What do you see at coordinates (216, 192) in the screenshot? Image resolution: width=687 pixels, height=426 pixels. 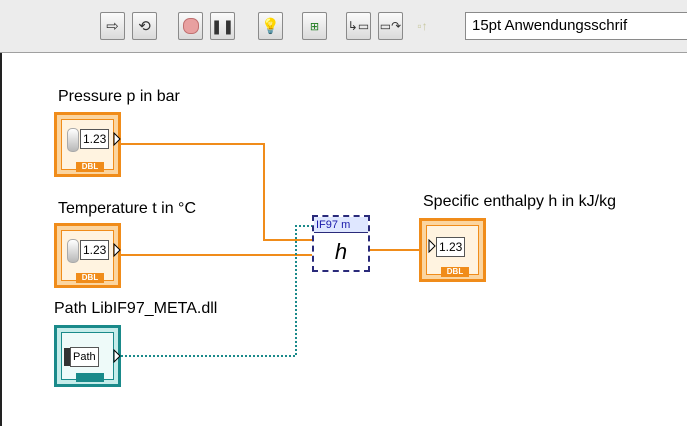 I see `pressure-wire` at bounding box center [216, 192].